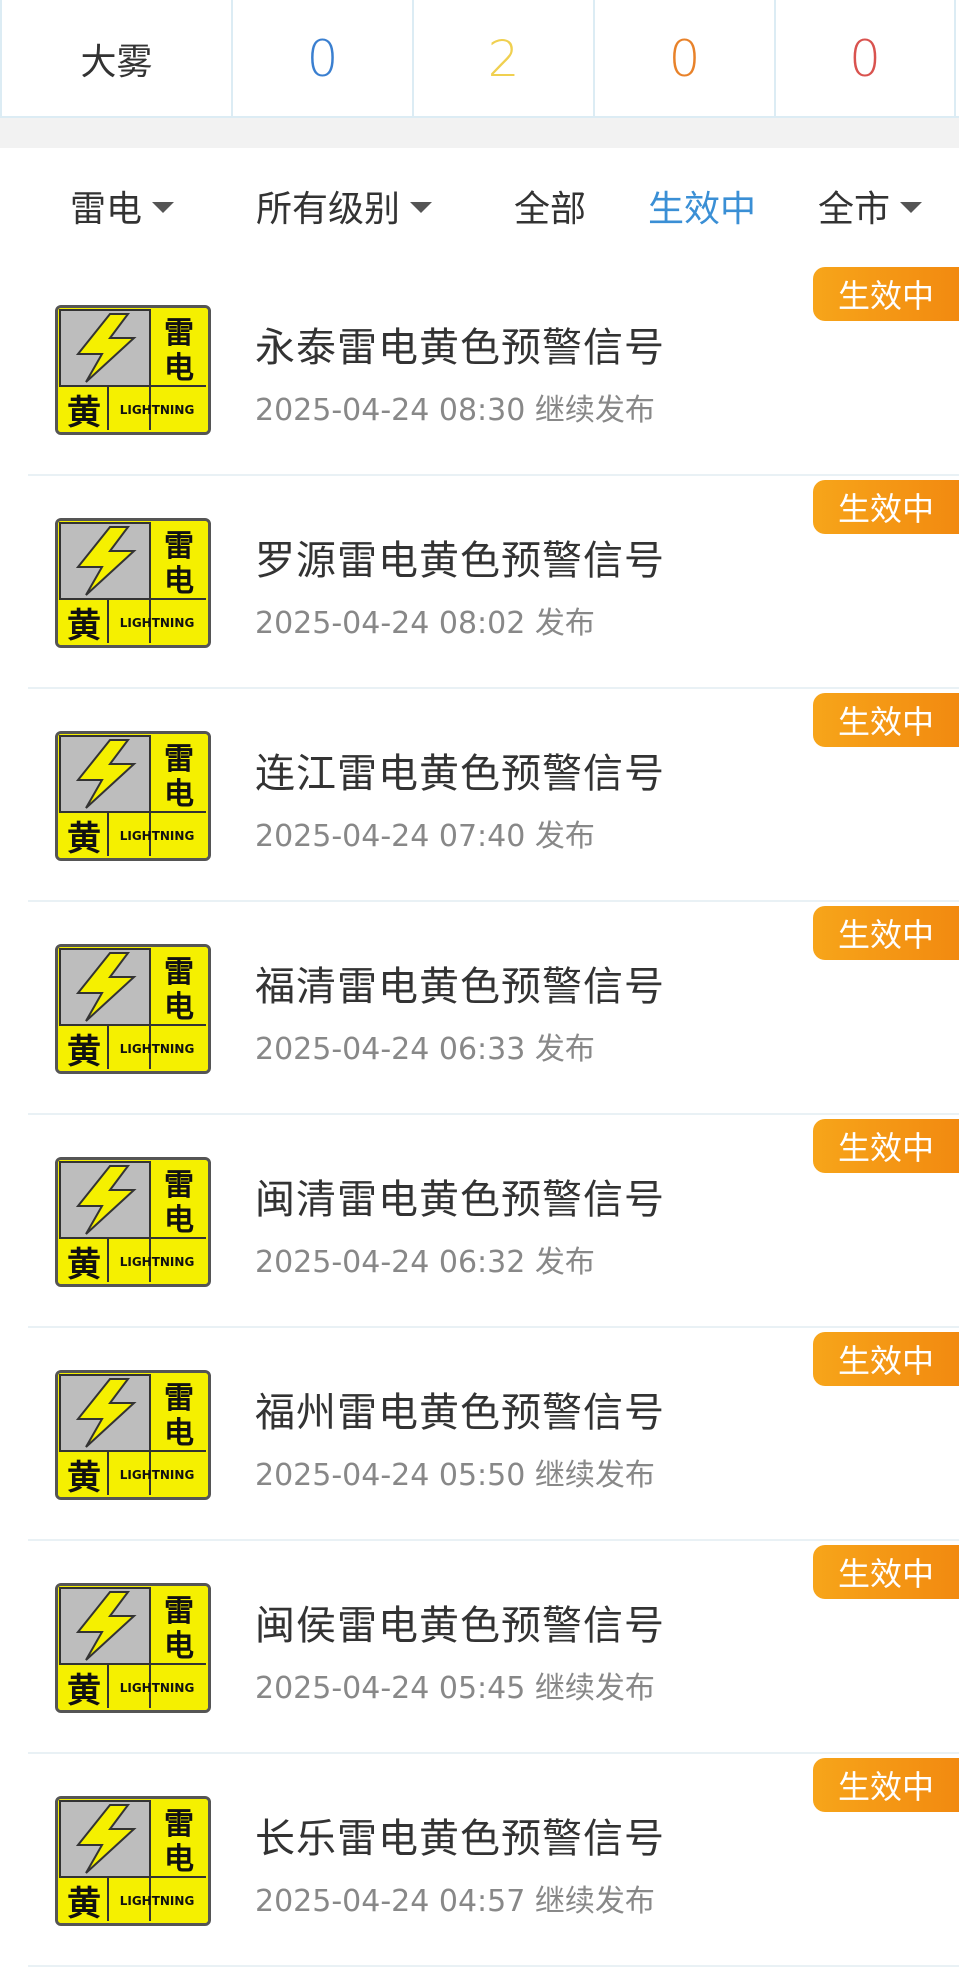 This screenshot has height=1967, width=959. I want to click on filter-region-dropdown: 全市, so click(870, 206).